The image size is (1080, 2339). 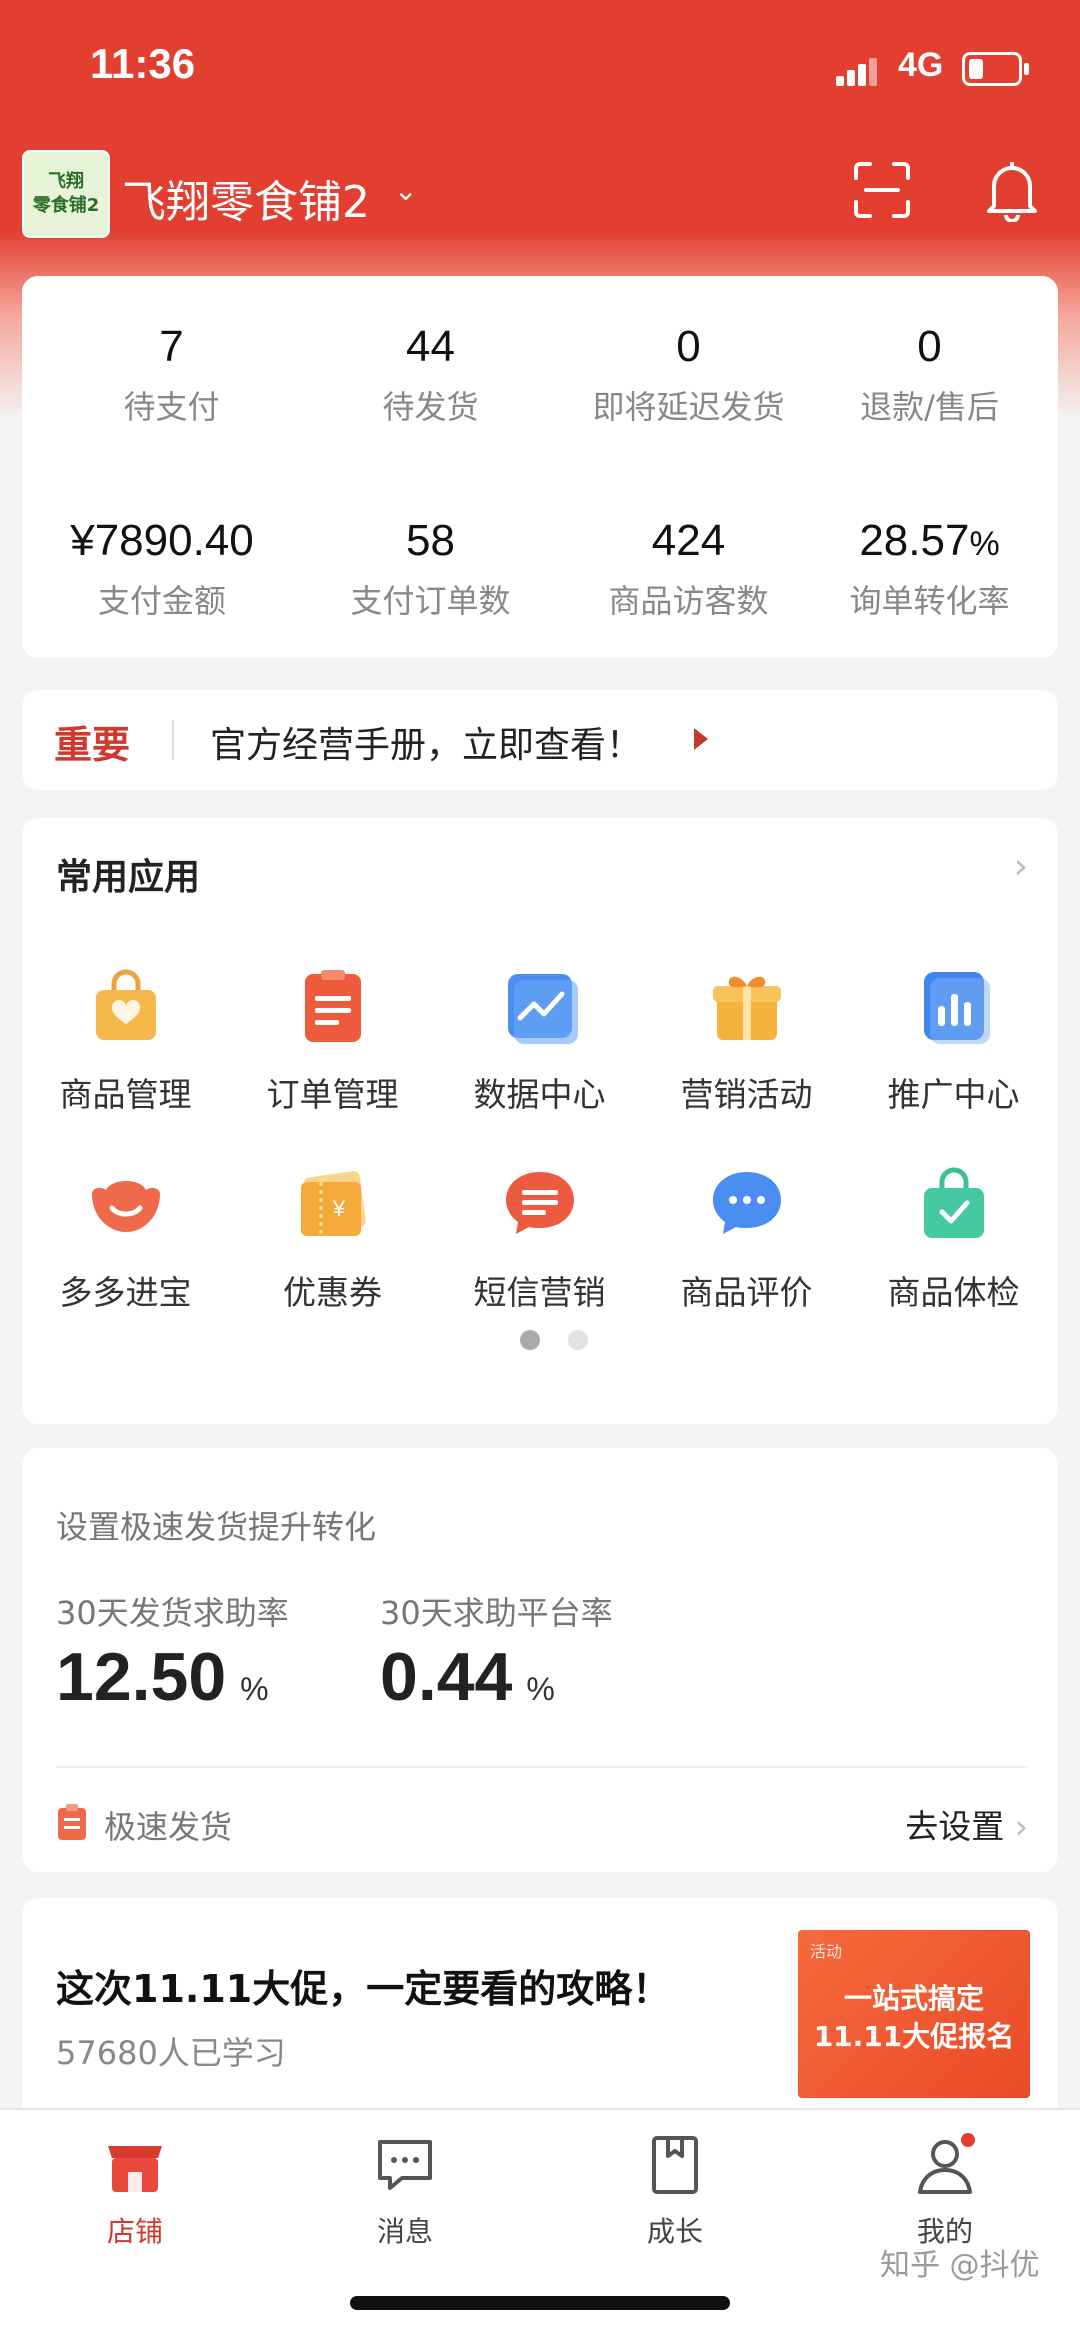 I want to click on app-marketing: 营销活动, so click(x=746, y=1041).